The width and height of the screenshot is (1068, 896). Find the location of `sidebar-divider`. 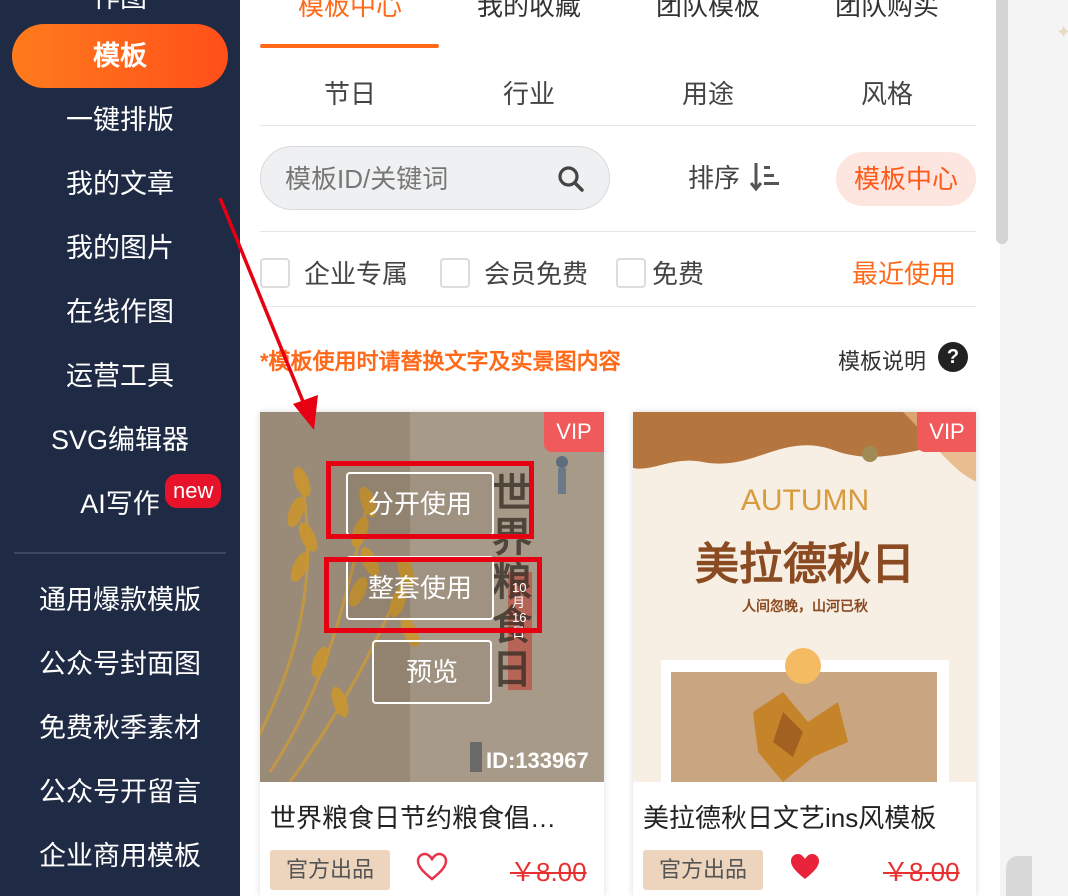

sidebar-divider is located at coordinates (120, 553).